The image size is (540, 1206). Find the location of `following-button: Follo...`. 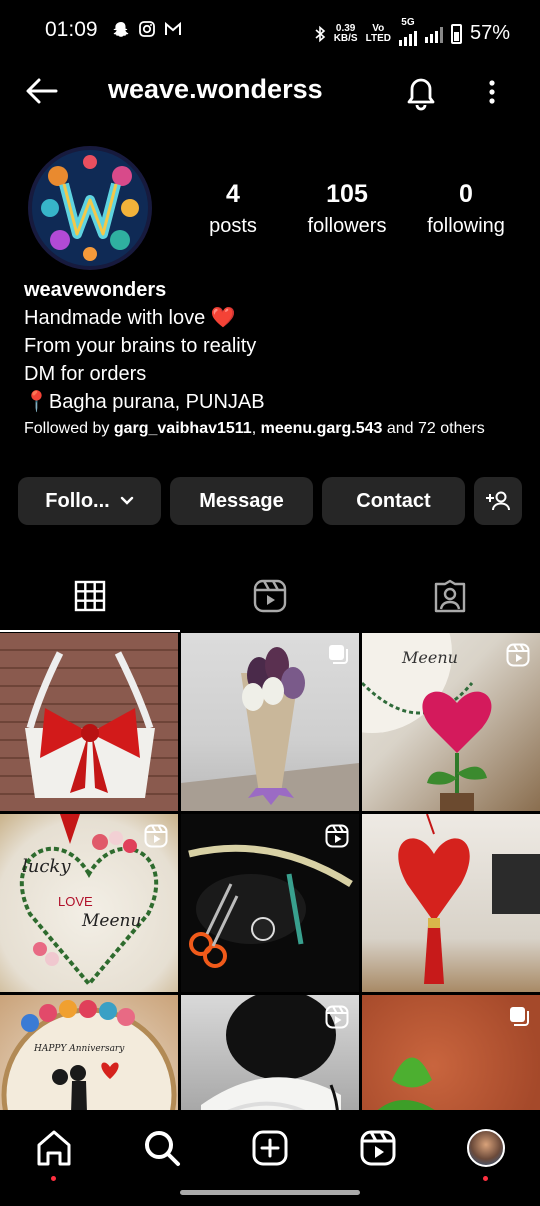

following-button: Follo... is located at coordinates (89, 501).